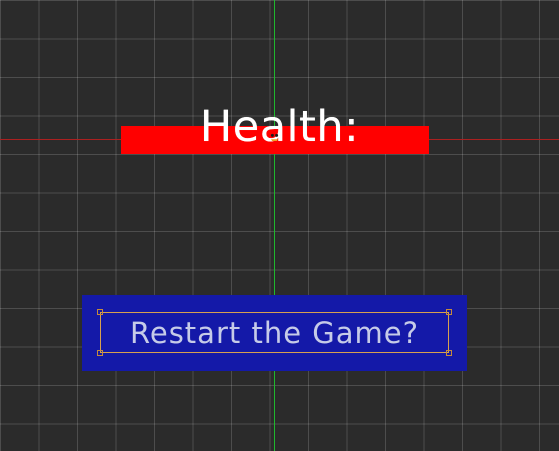 Image resolution: width=559 pixels, height=451 pixels. I want to click on y-axis-guide, so click(274, 225).